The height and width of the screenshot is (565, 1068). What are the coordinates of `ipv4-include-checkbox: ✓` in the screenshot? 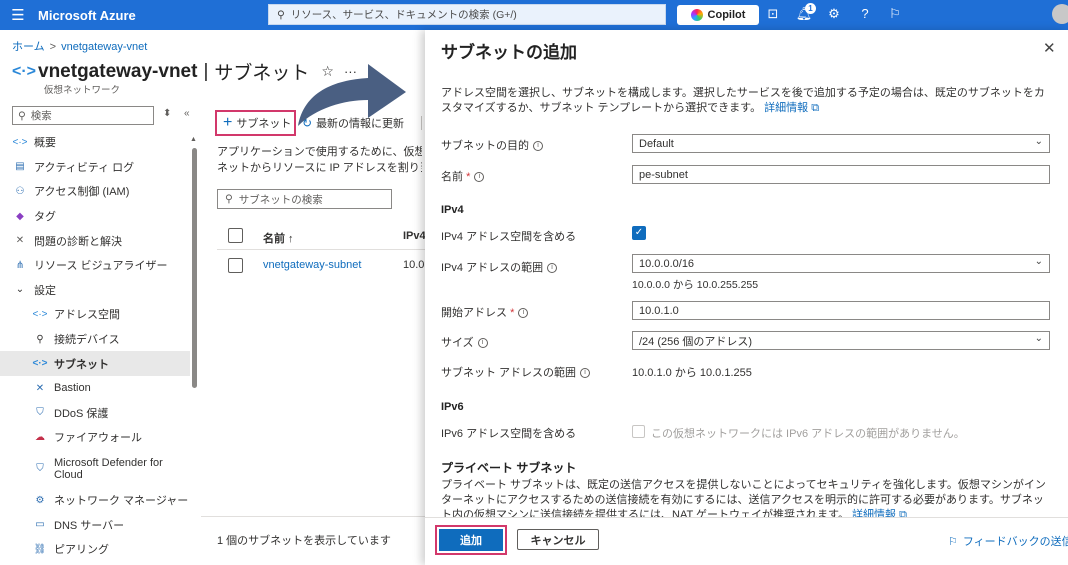 It's located at (639, 233).